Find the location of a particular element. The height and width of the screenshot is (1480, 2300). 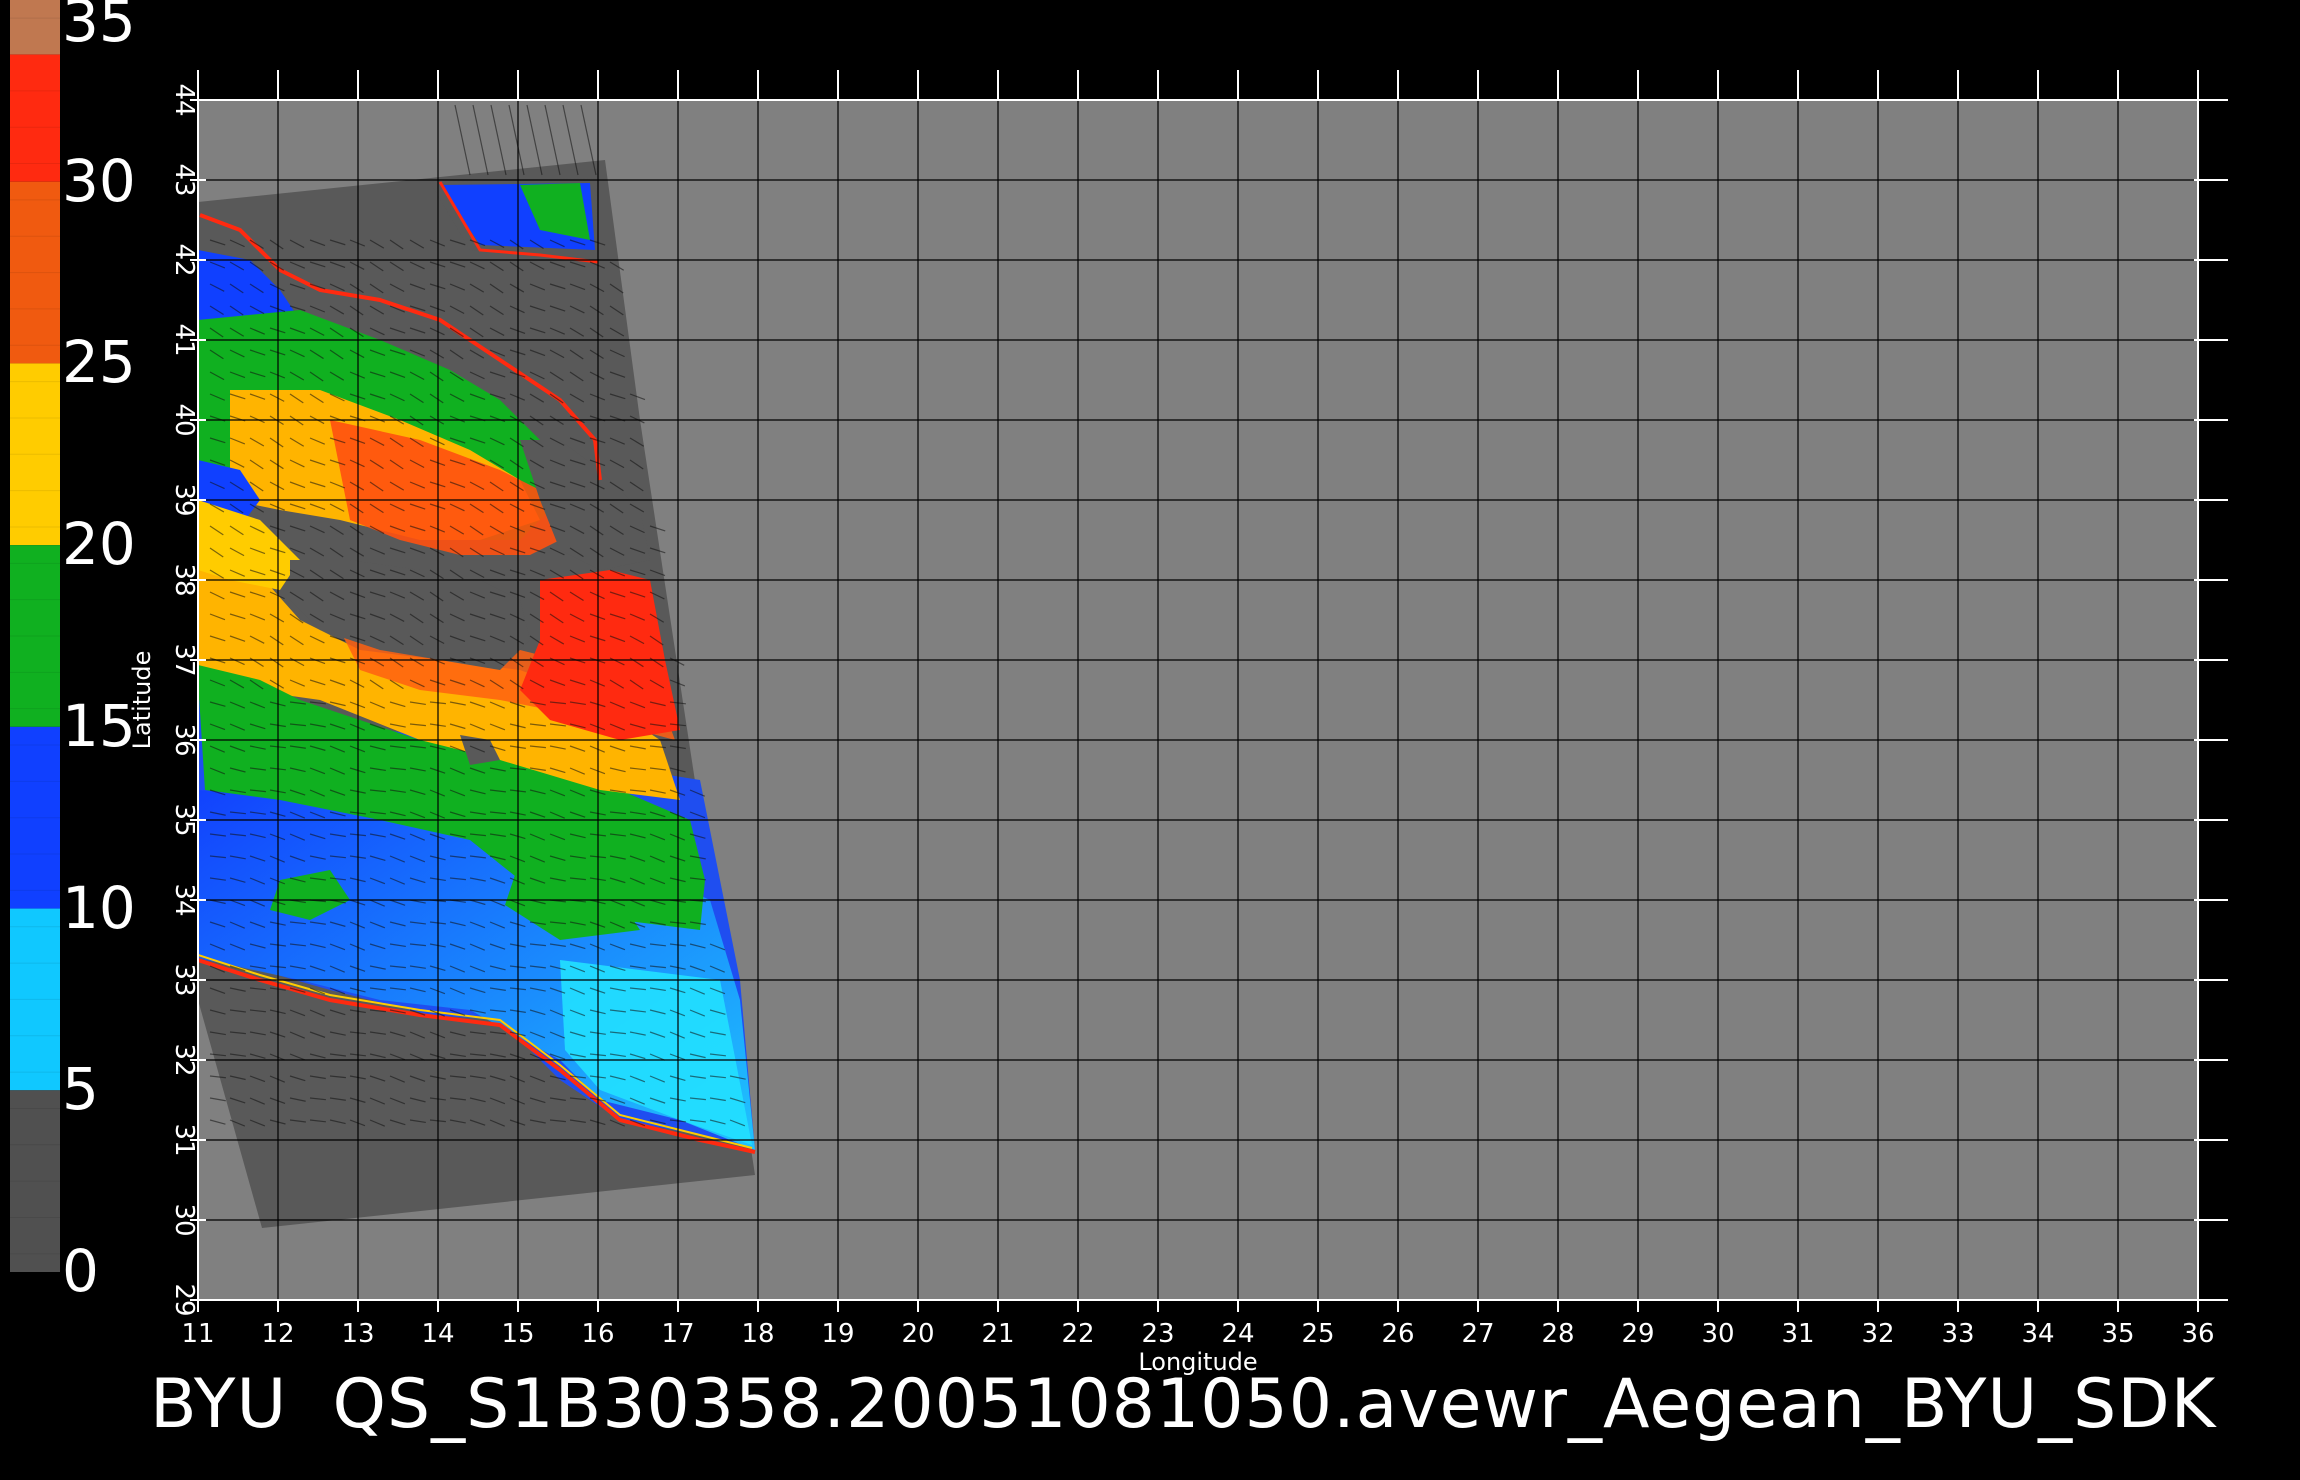

colorbar-label: 5 is located at coordinates (80, 1089).